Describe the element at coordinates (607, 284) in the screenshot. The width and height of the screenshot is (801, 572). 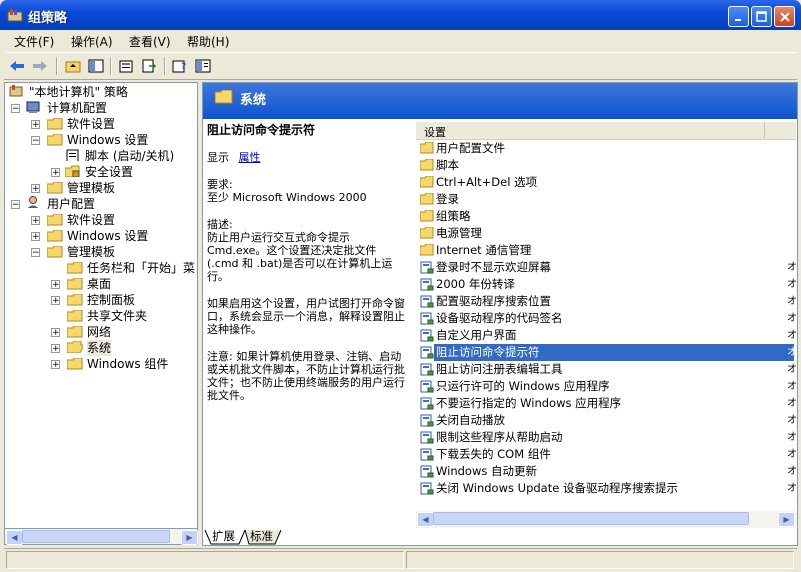
I see `list-item-setting: 2000 年份转译 オ` at that location.